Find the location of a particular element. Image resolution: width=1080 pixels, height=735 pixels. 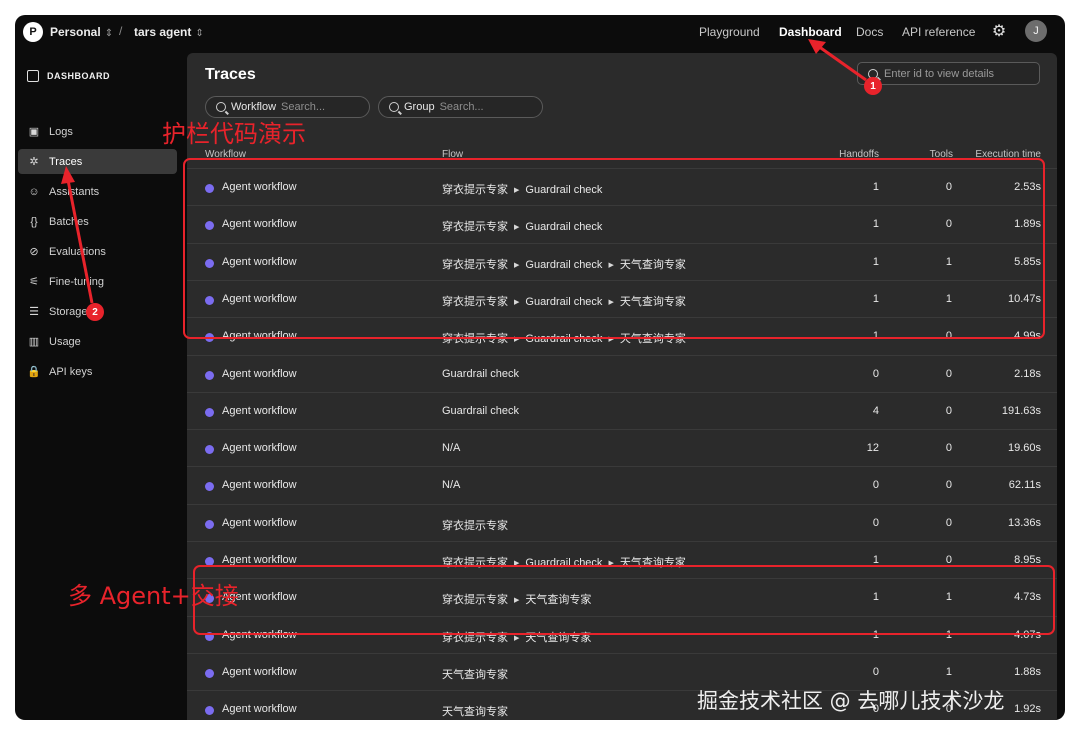

execution-time-cell: 13.36s is located at coordinates (1024, 522).